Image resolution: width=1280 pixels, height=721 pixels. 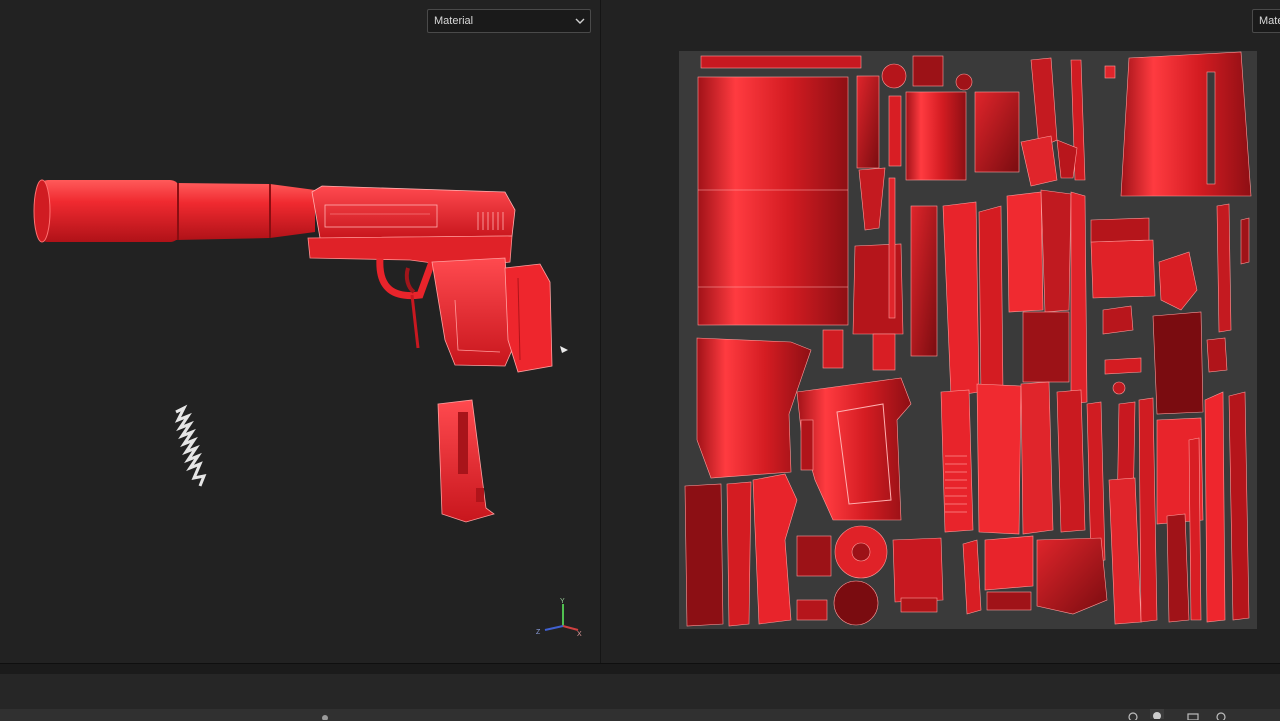 I want to click on settings-icon, so click(x=1133, y=715).